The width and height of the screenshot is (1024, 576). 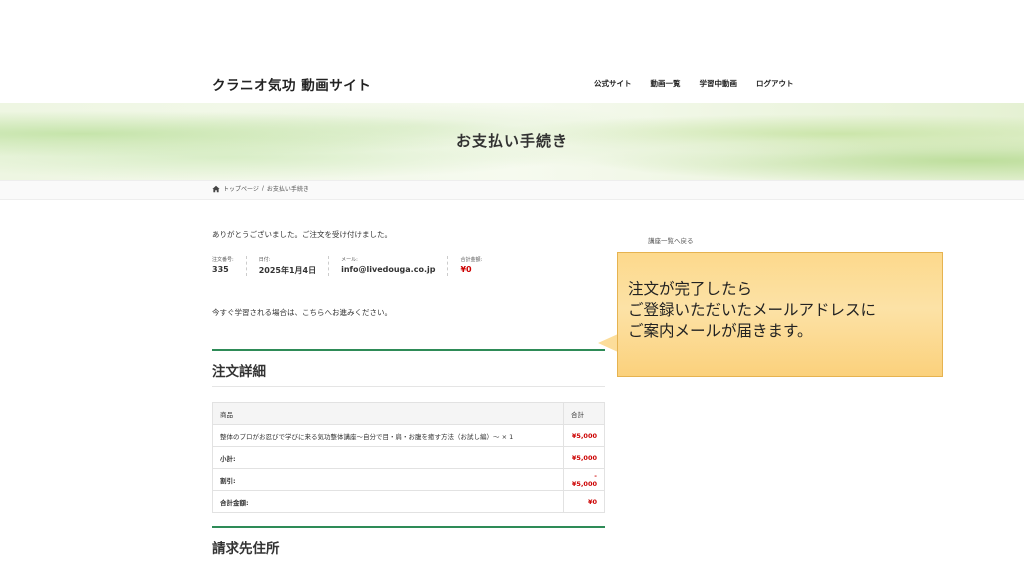 I want to click on breadcrumb-home: トップページ, so click(x=241, y=188).